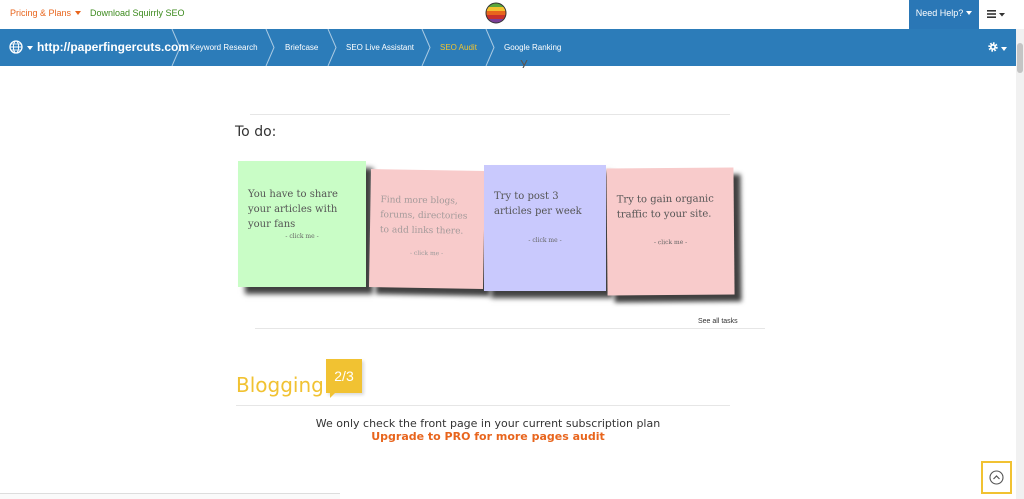  Describe the element at coordinates (41, 13) in the screenshot. I see `pricing-plans-label: Pricing & Plans` at that location.